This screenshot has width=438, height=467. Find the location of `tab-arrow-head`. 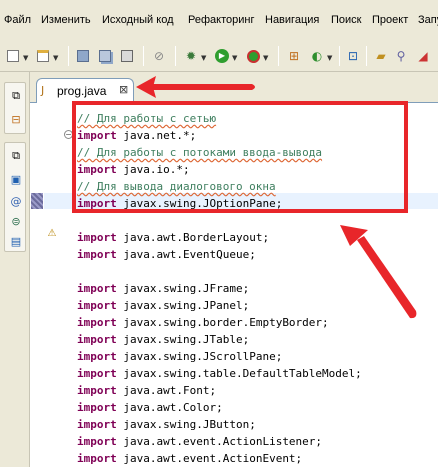

tab-arrow-head is located at coordinates (146, 87).